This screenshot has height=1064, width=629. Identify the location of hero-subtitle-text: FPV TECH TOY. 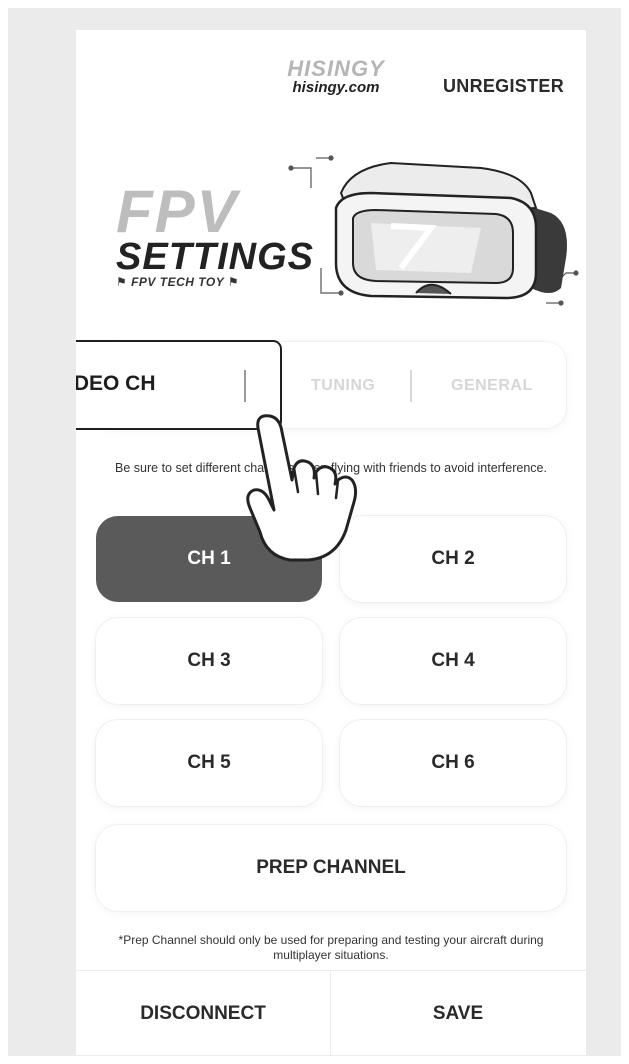
(177, 282).